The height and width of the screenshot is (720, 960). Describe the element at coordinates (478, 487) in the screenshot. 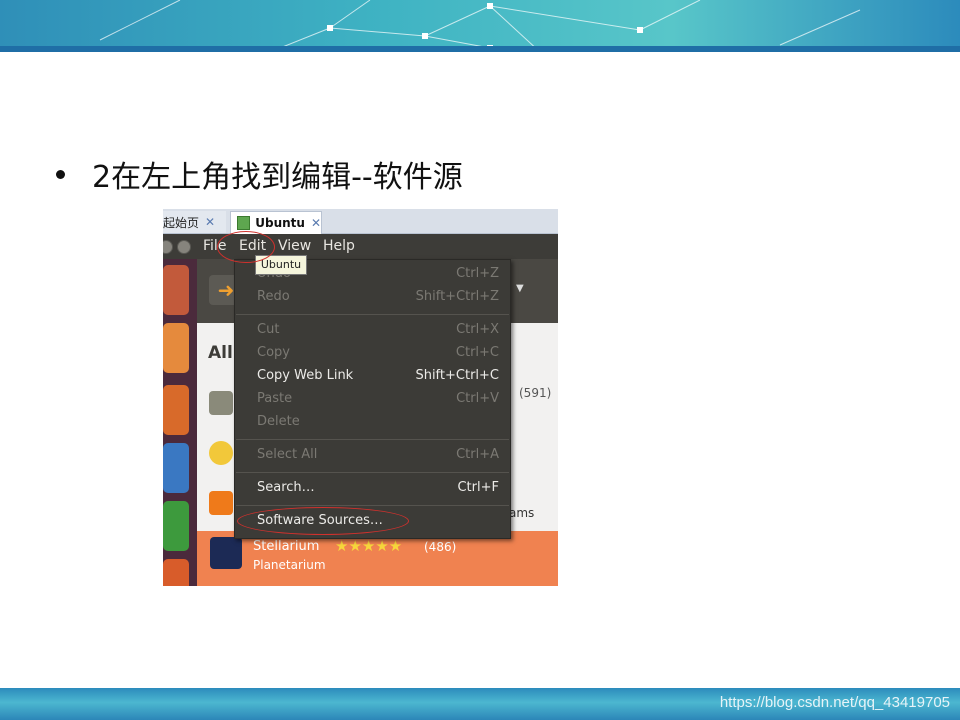

I see `menu-item-shortcut: Ctrl+F` at that location.